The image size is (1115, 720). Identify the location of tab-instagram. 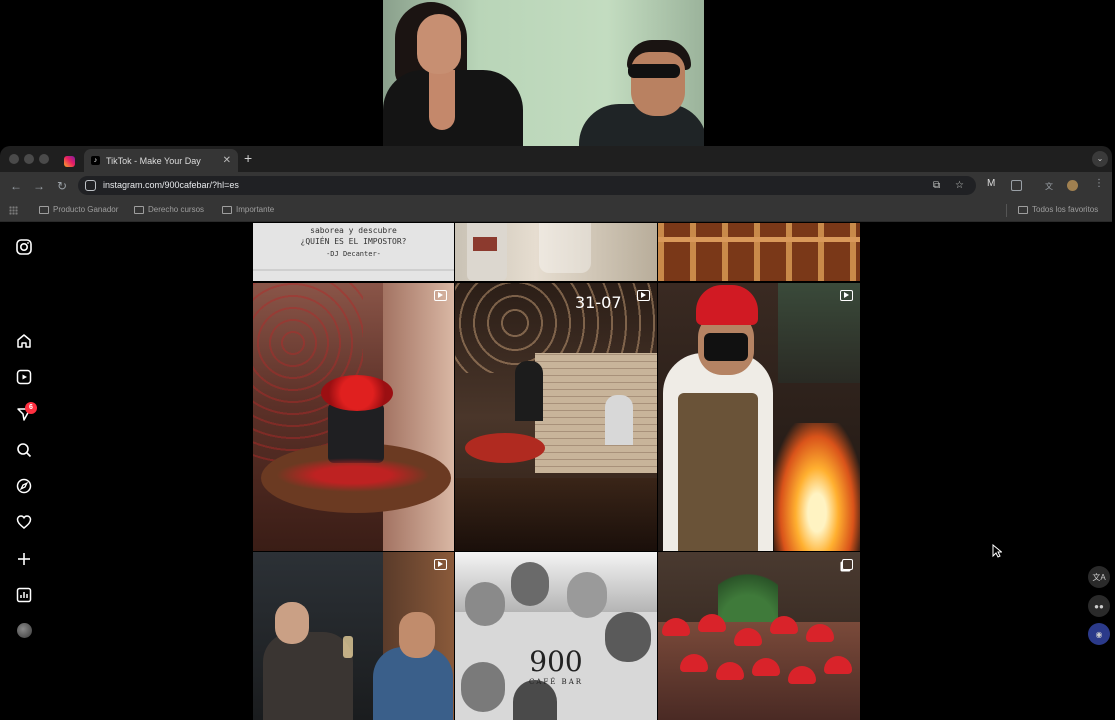
(69, 161).